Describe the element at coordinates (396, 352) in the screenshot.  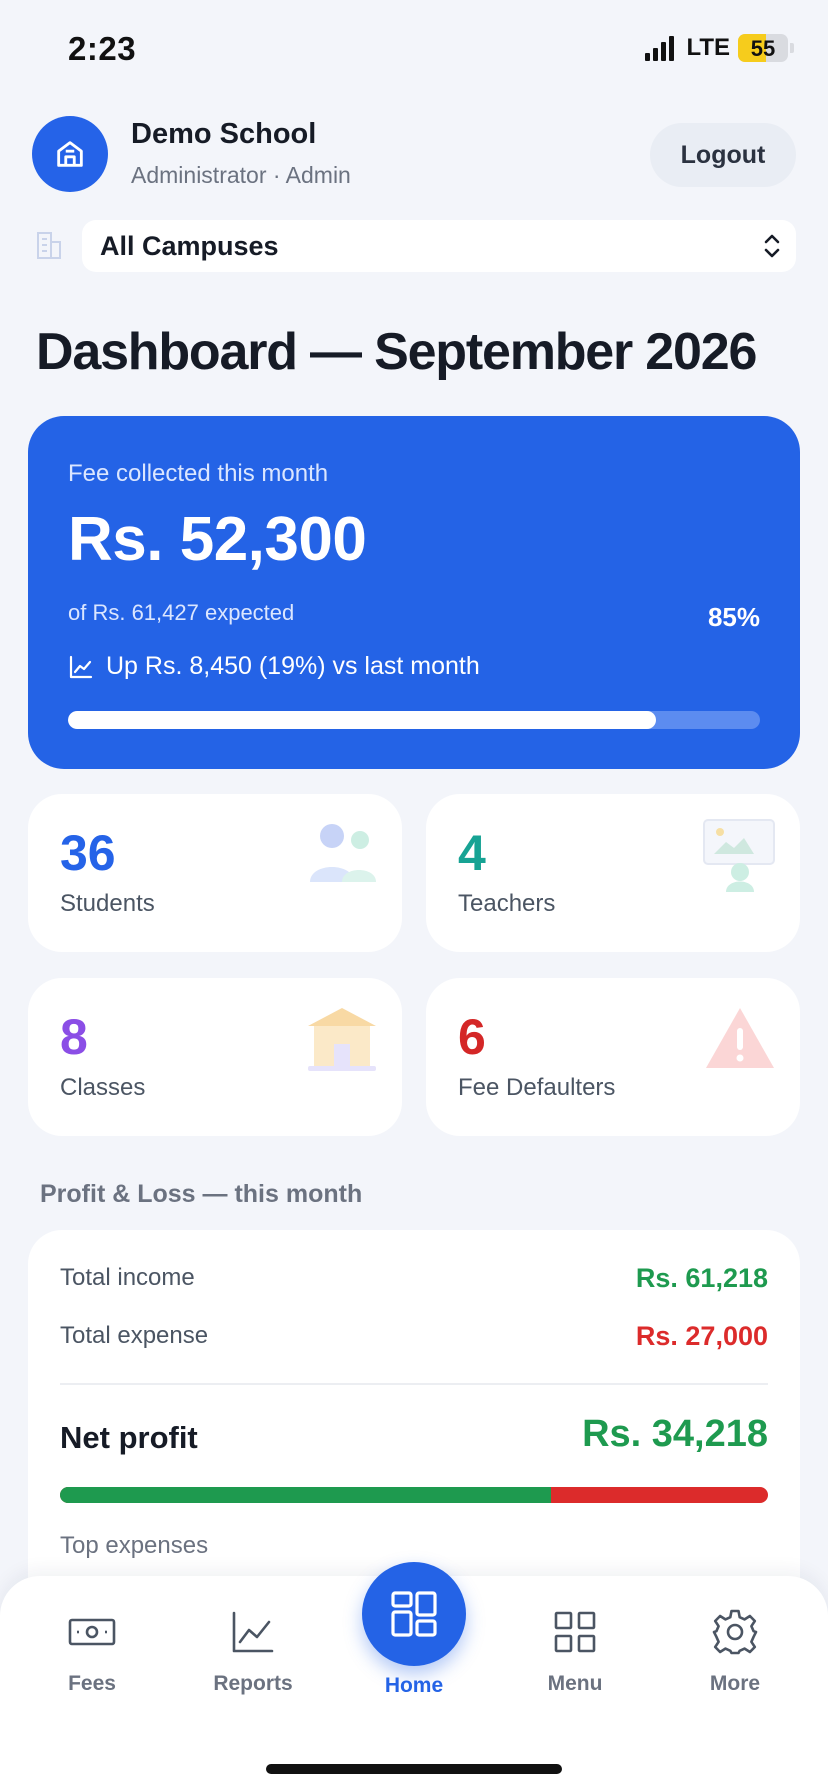
I see `page-title: Dashboard — September 2026` at that location.